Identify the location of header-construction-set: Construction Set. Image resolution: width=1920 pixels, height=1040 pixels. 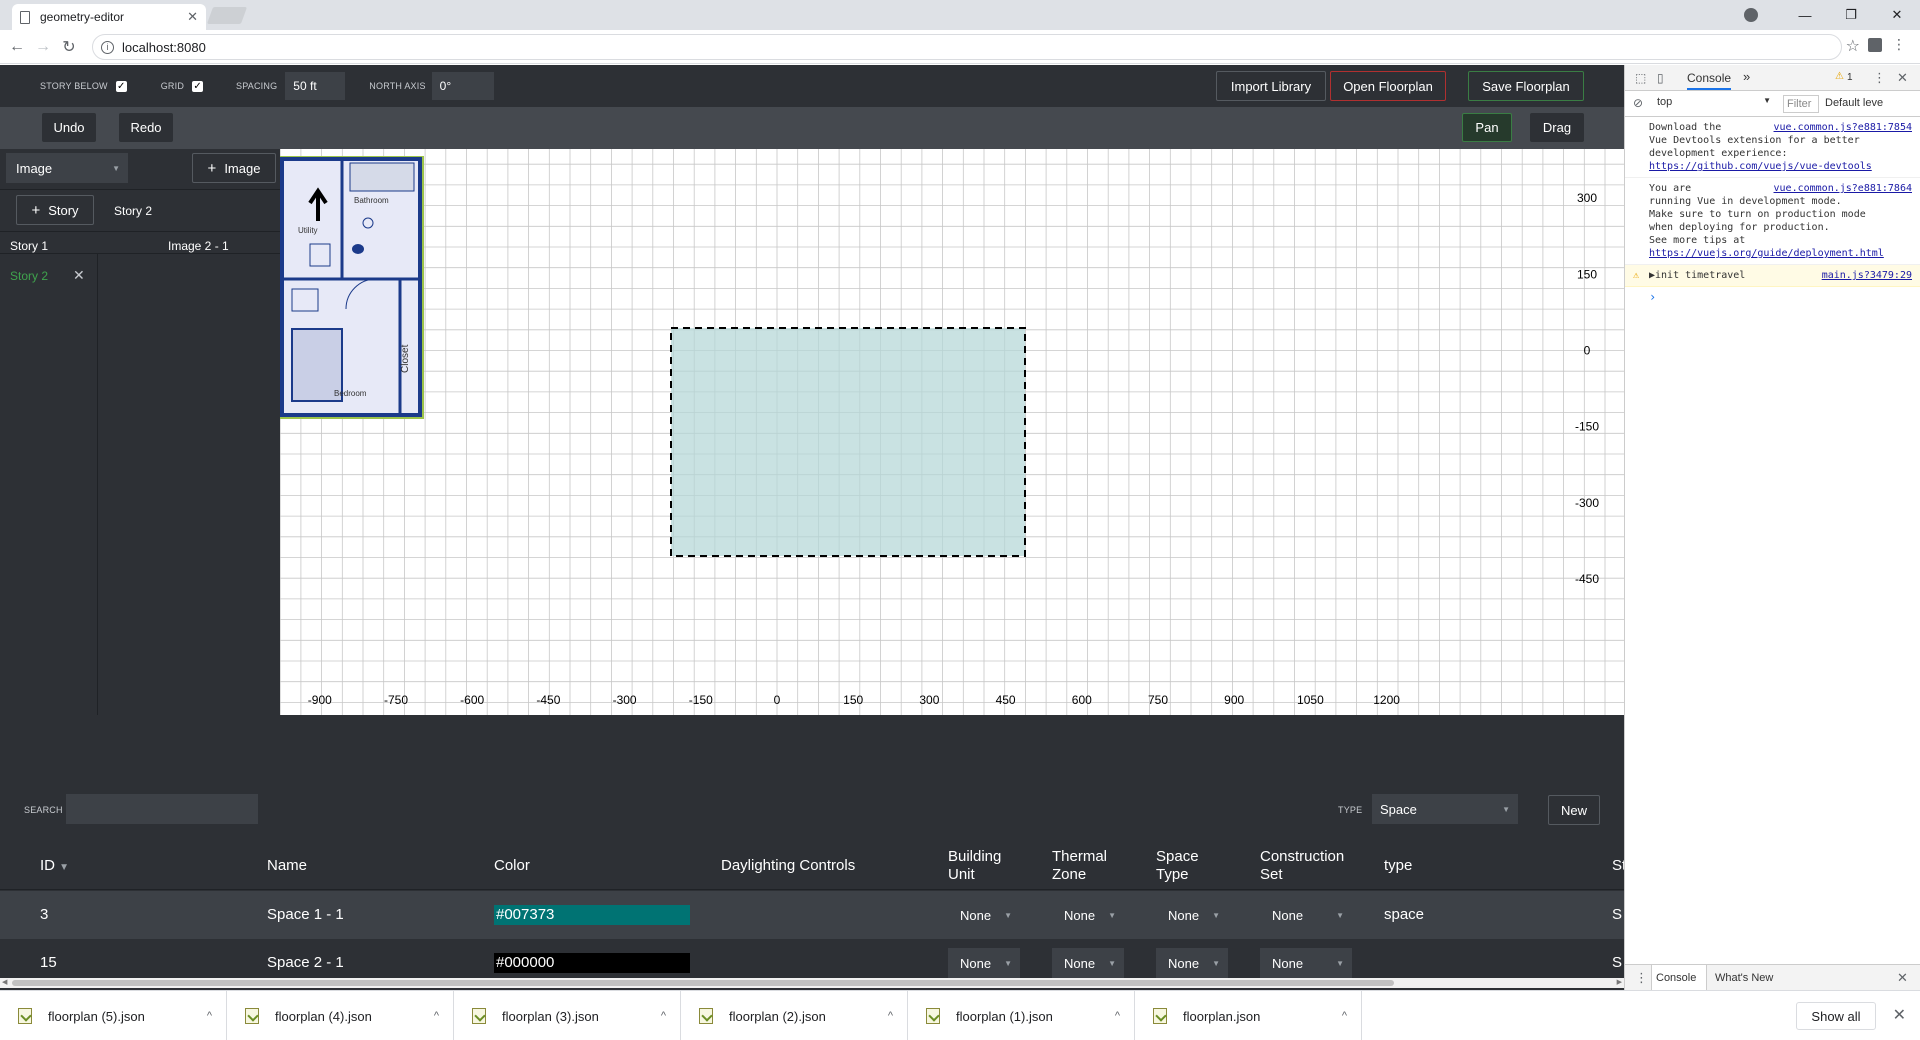
(1302, 866).